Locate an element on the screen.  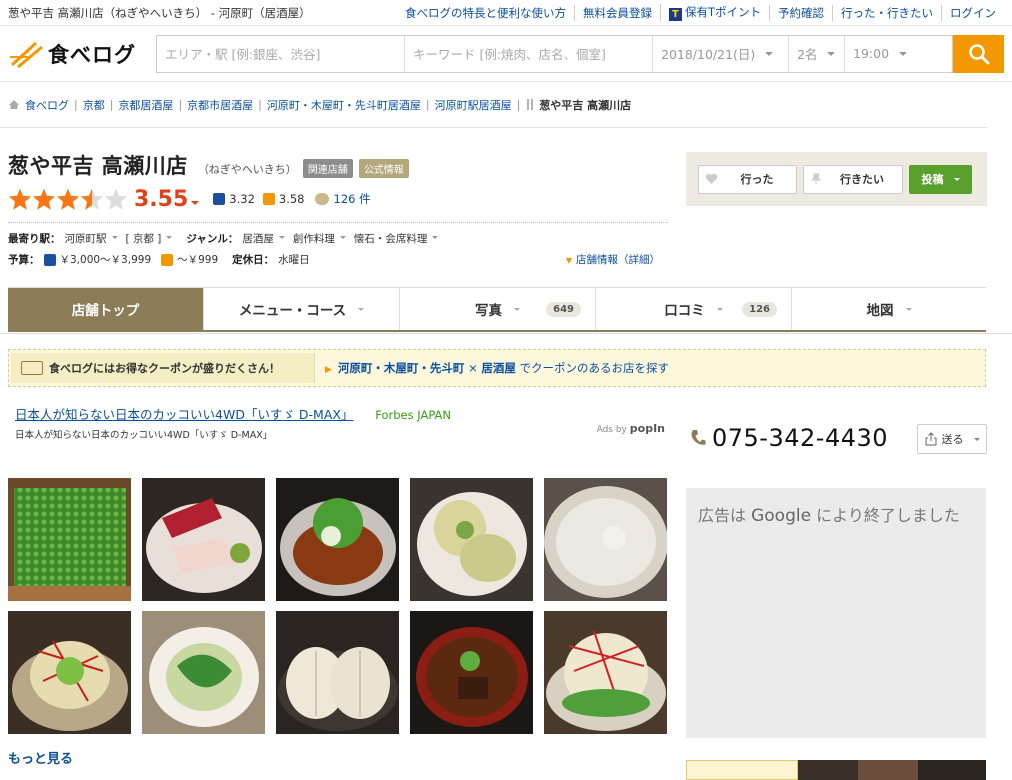
genre-item: 懐石・会席料理 is located at coordinates (391, 238).